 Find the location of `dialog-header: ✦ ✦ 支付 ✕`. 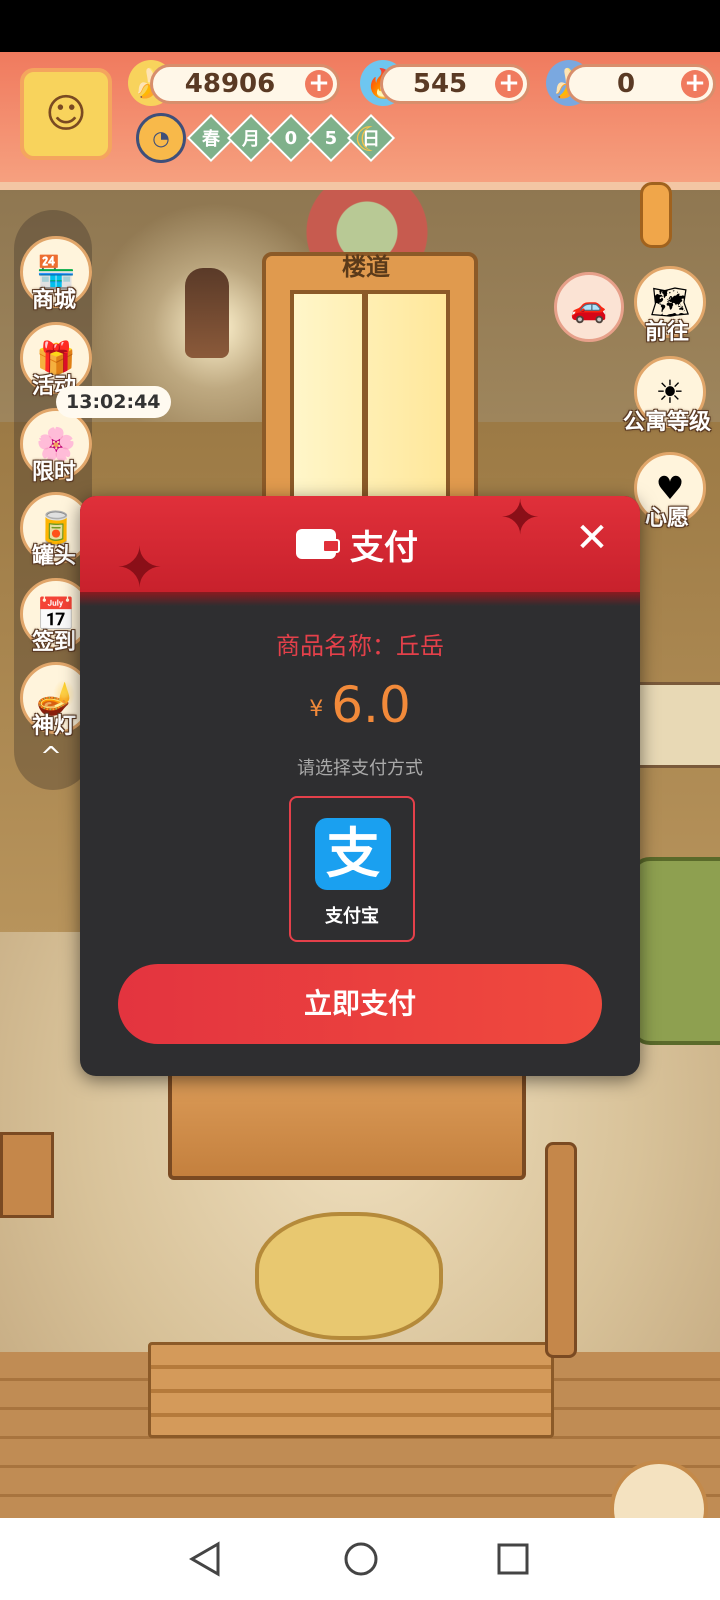

dialog-header: ✦ ✦ 支付 ✕ is located at coordinates (360, 551).